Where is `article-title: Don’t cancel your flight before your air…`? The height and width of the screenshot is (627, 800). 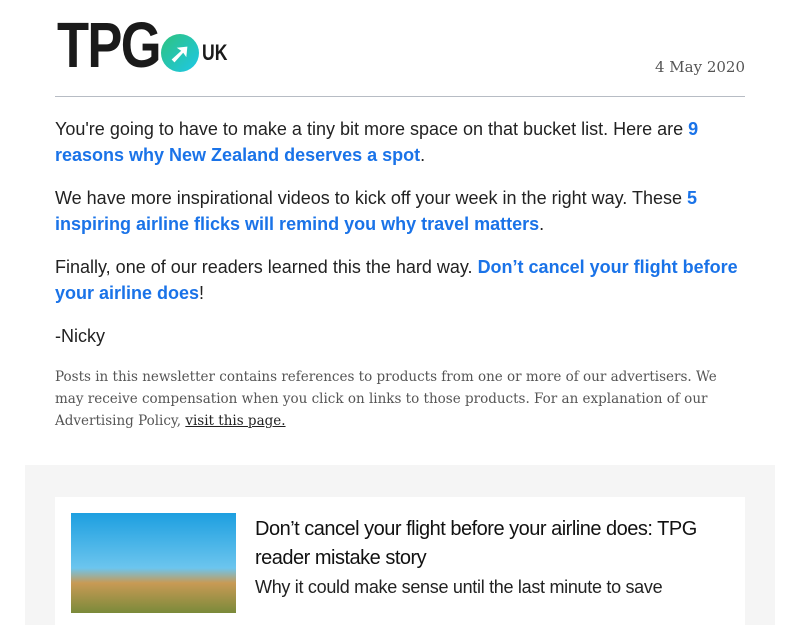 article-title: Don’t cancel your flight before your air… is located at coordinates (495, 544).